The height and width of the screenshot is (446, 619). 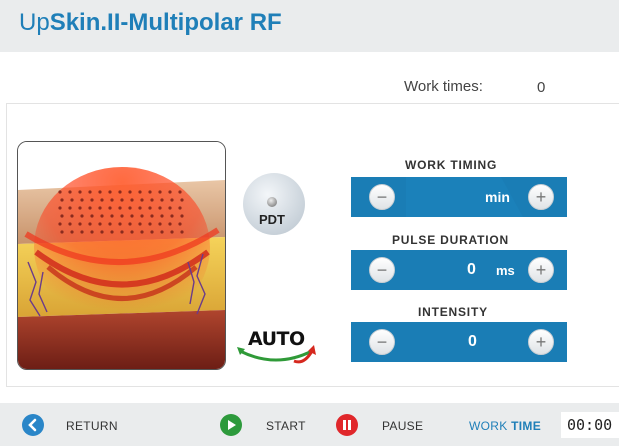 I want to click on work-timing-decrease-button: −, so click(x=382, y=197).